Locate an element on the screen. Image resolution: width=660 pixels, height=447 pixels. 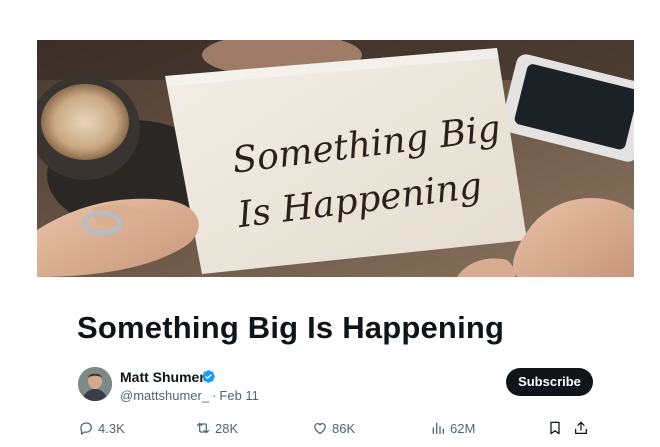
verified-icon is located at coordinates (208, 376).